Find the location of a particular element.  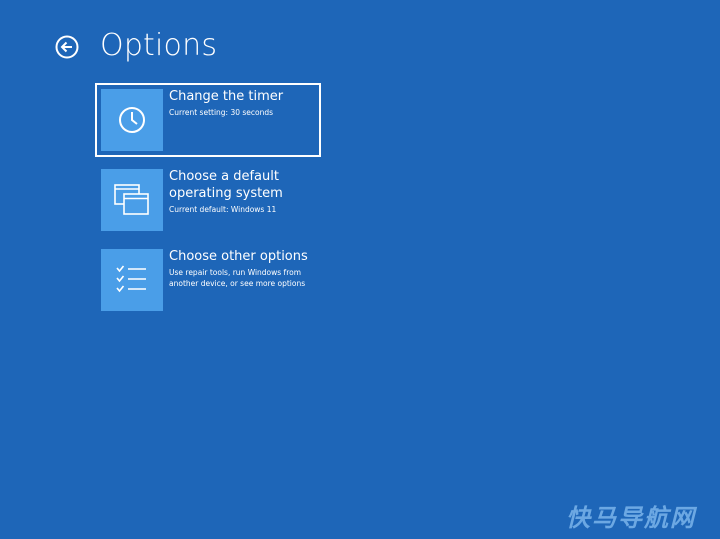

option-description: Current setting: 30 seconds is located at coordinates (221, 112).